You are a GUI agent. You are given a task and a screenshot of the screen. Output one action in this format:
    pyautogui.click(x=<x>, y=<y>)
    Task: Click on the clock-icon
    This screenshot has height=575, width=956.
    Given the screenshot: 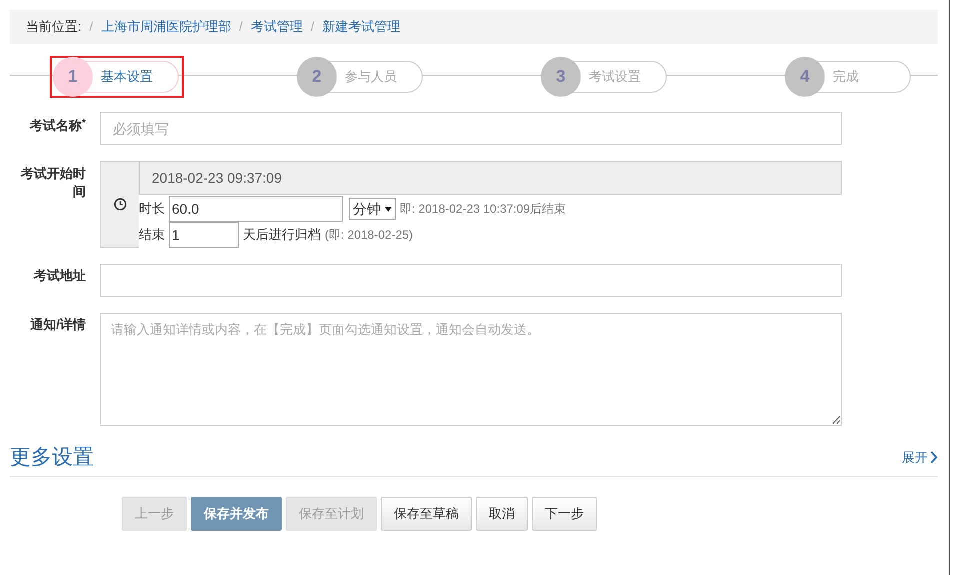 What is the action you would take?
    pyautogui.click(x=120, y=204)
    